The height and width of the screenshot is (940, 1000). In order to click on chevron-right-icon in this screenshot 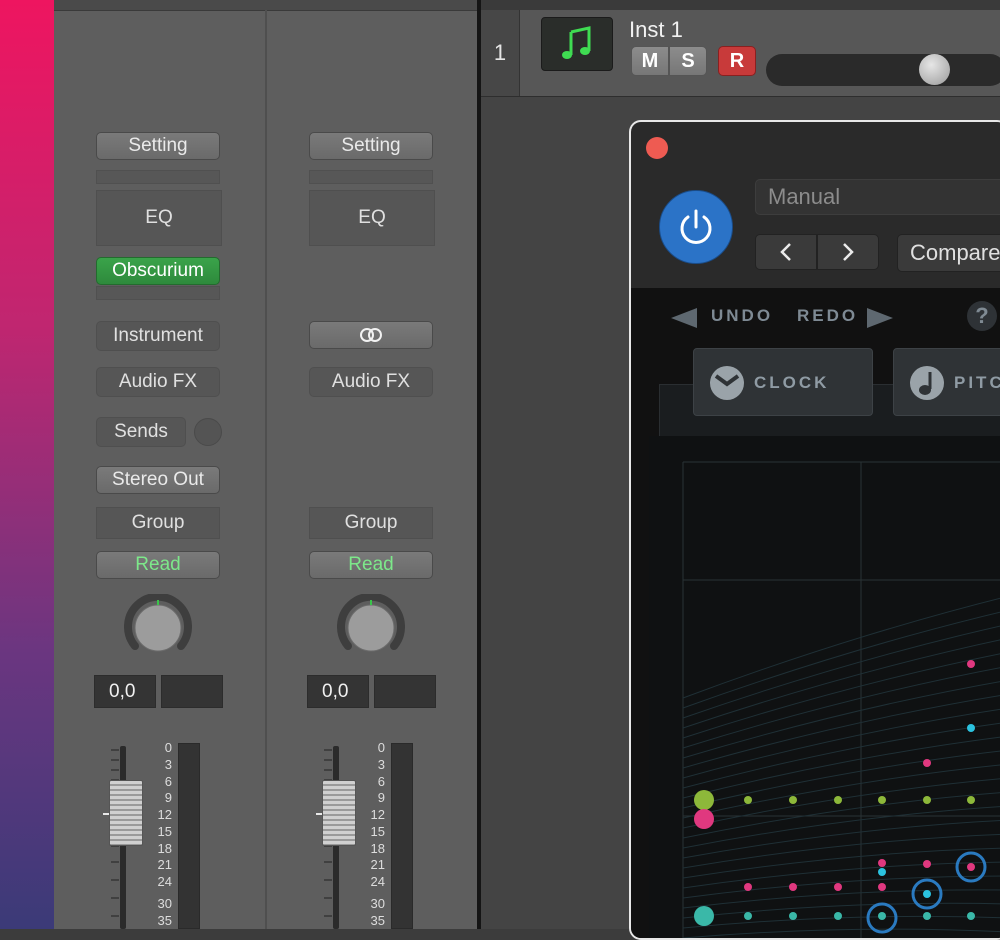, I will do `click(848, 252)`.